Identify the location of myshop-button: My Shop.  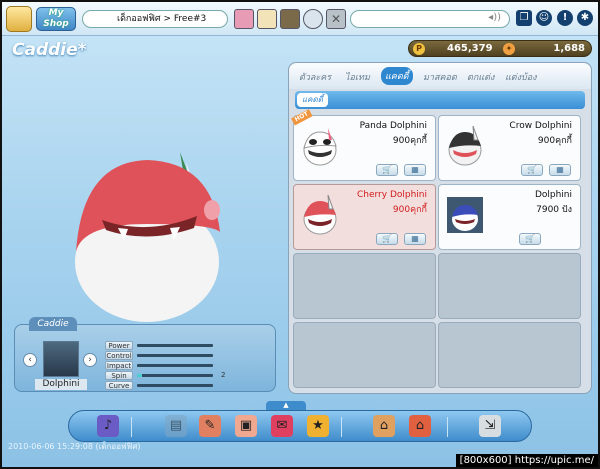
(56, 19).